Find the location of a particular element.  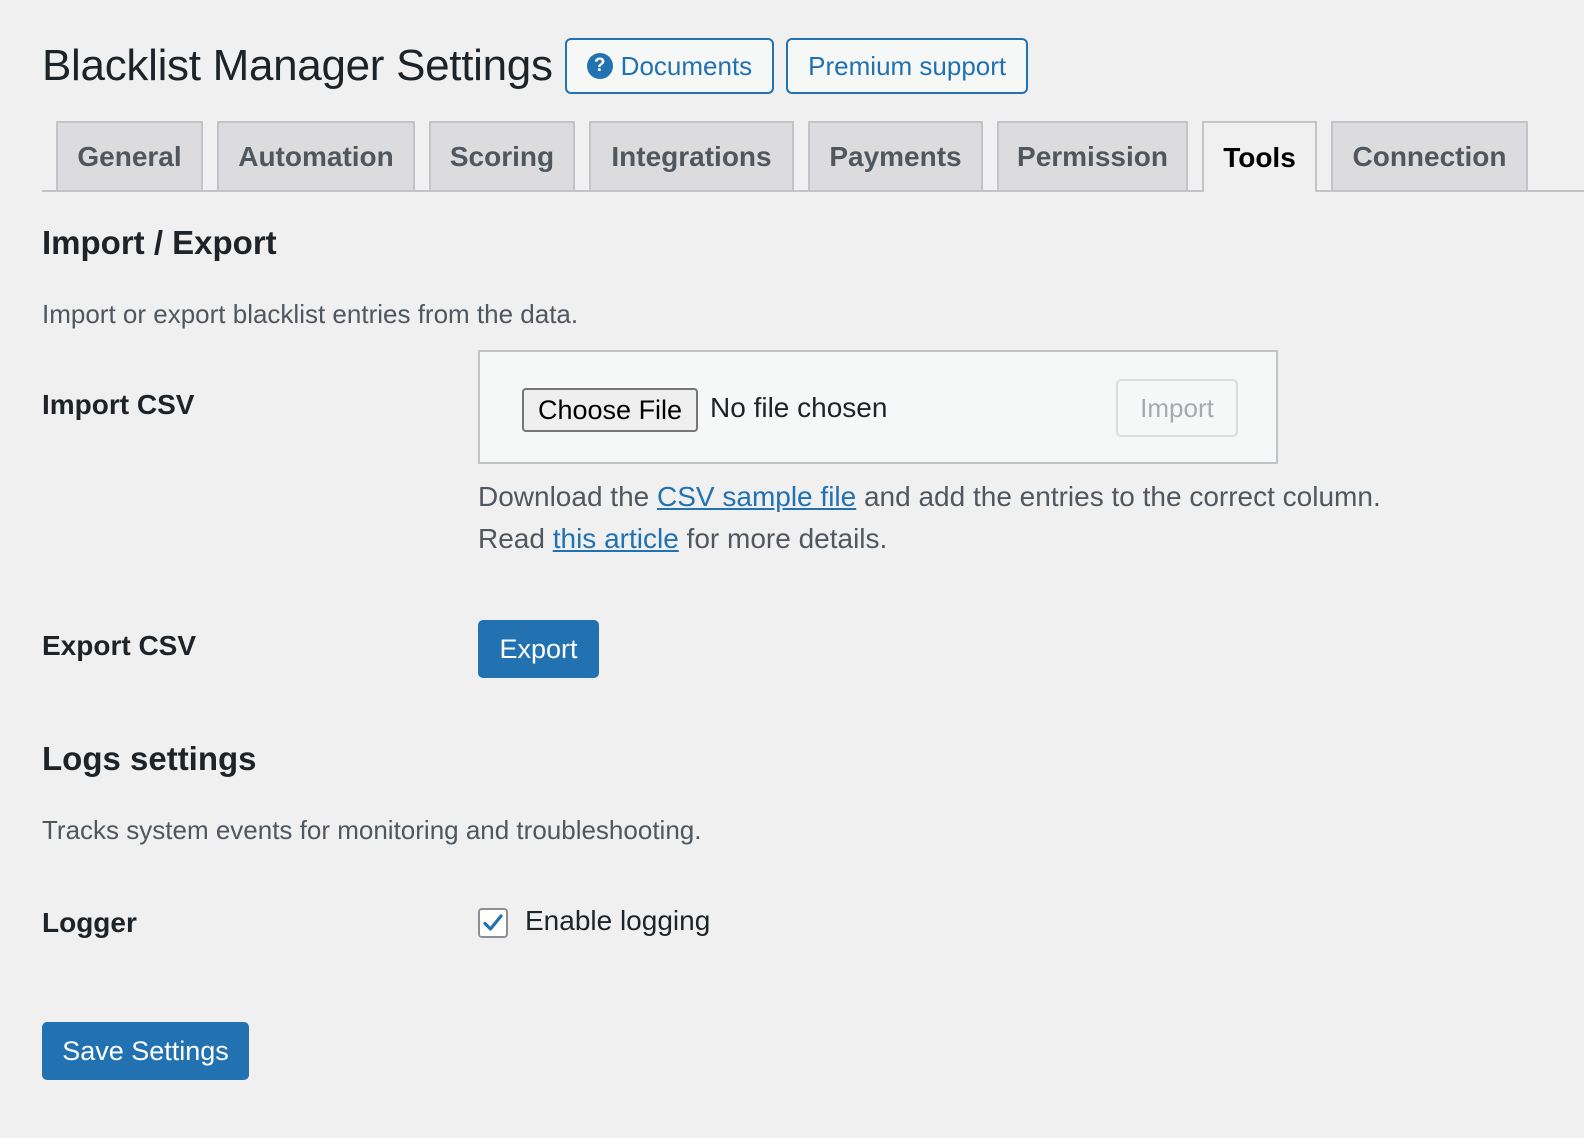

logger-label: Logger is located at coordinates (89, 922).